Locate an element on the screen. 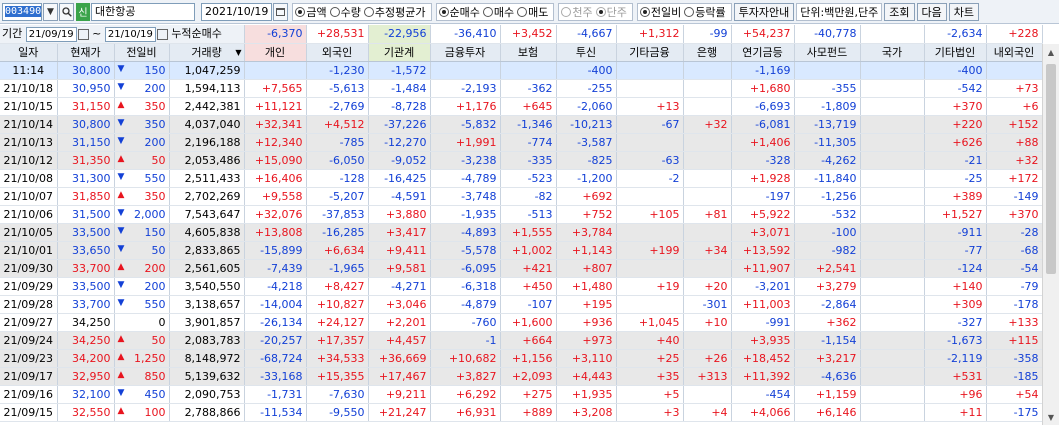 This screenshot has width=1059, height=425. chart-button: 차트 is located at coordinates (964, 11).